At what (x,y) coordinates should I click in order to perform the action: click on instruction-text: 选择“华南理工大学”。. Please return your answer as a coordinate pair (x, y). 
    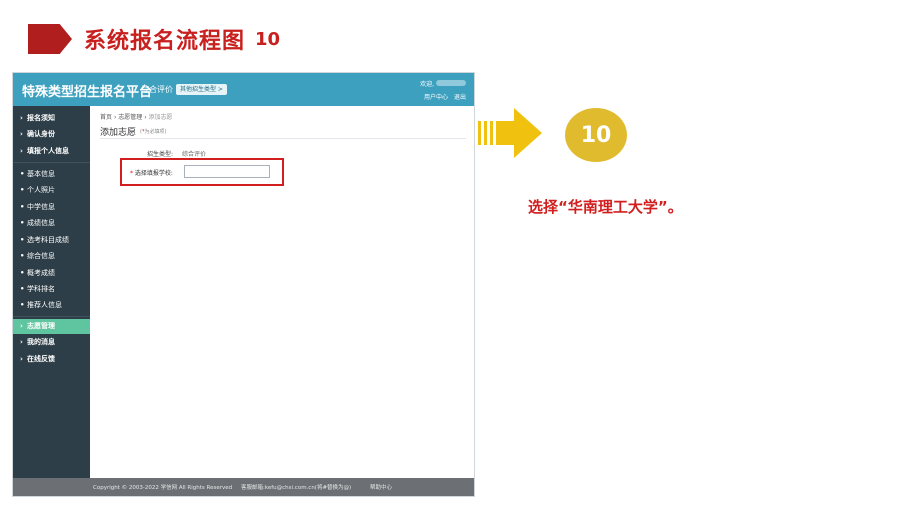
    Looking at the image, I should click on (605, 207).